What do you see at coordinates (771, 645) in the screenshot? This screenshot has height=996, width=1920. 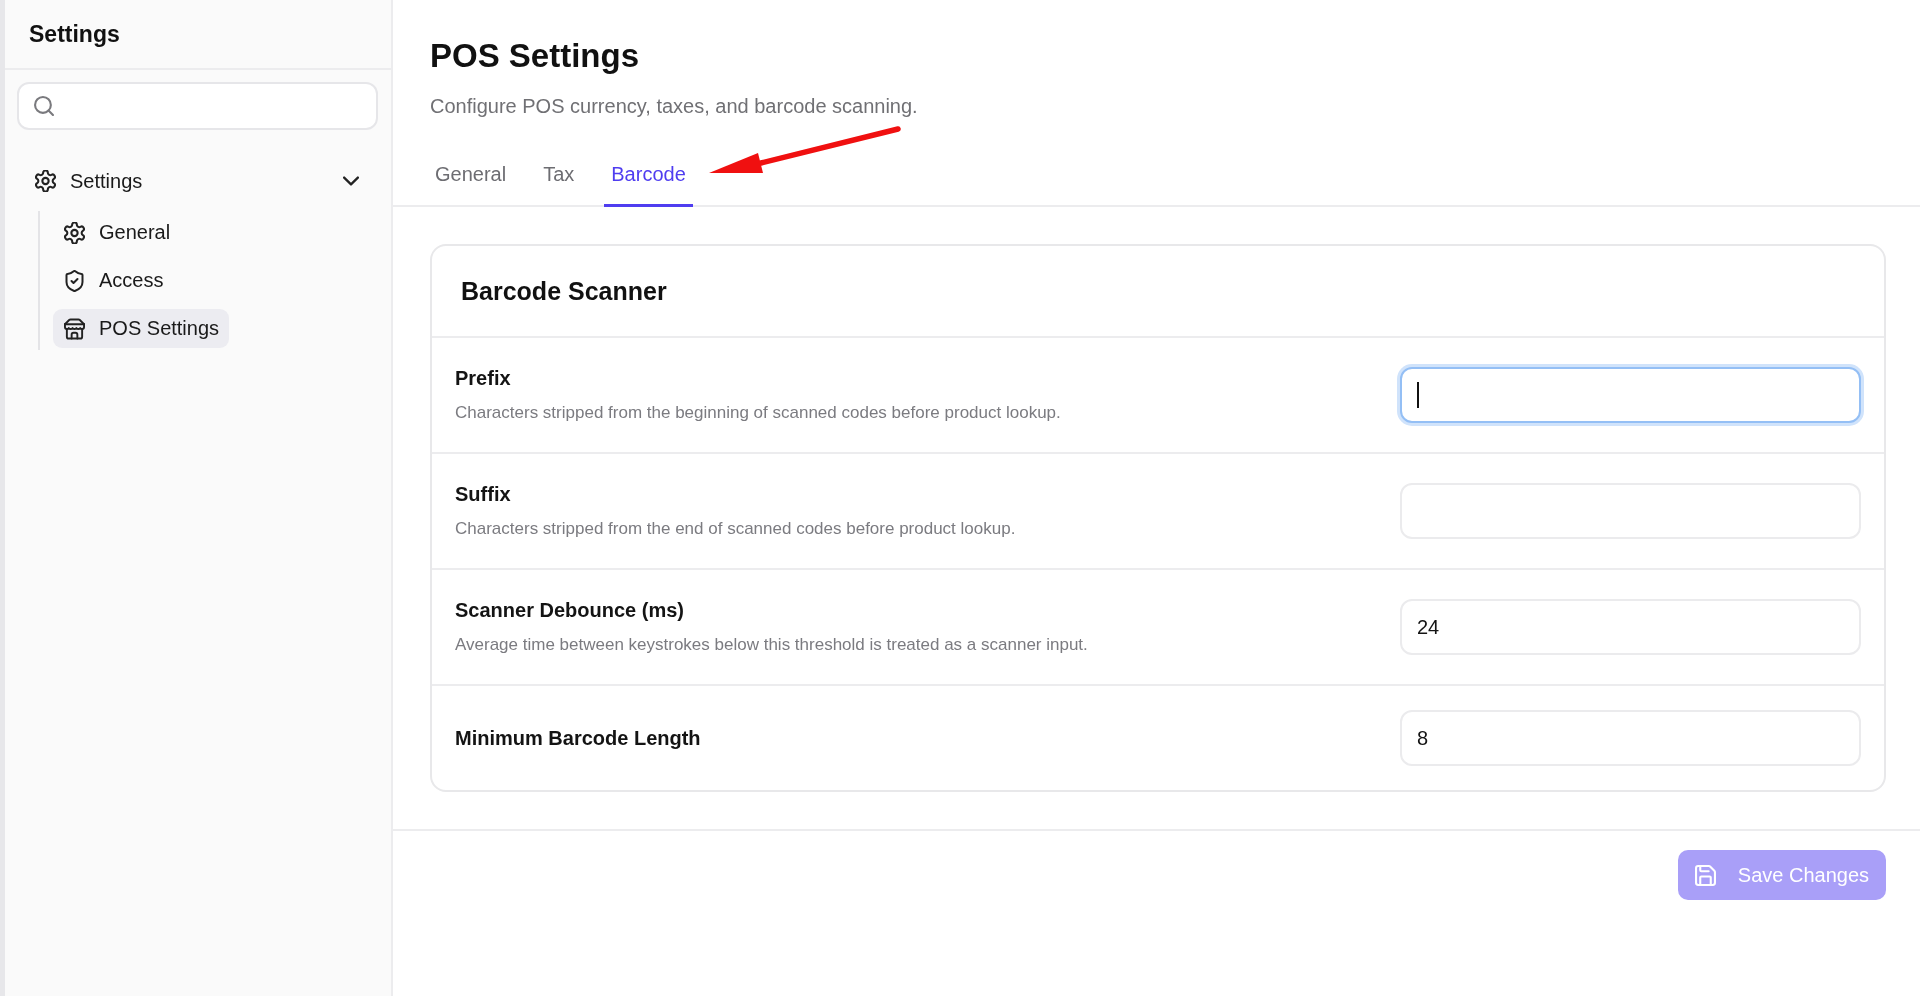 I see `field-description: Average time between keystrokes below this threshold is treated as a scanner input.` at bounding box center [771, 645].